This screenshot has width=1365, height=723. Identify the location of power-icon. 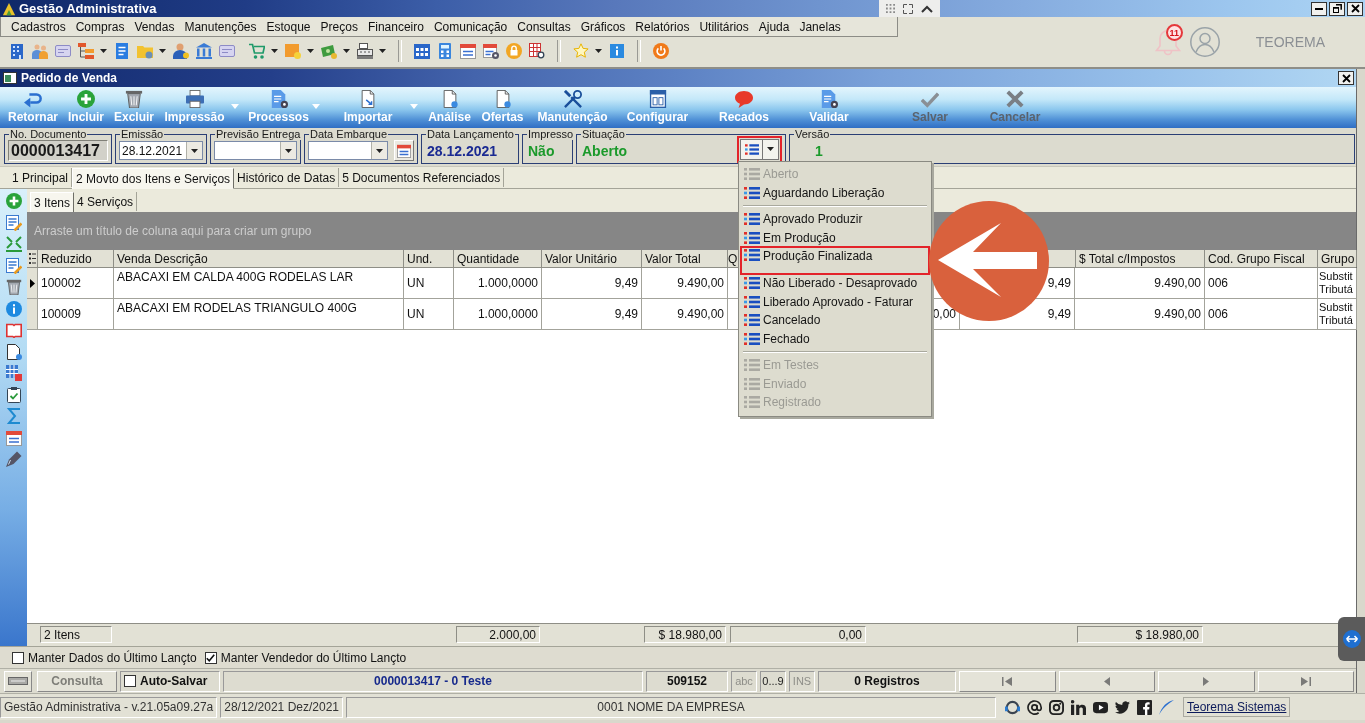
(661, 51).